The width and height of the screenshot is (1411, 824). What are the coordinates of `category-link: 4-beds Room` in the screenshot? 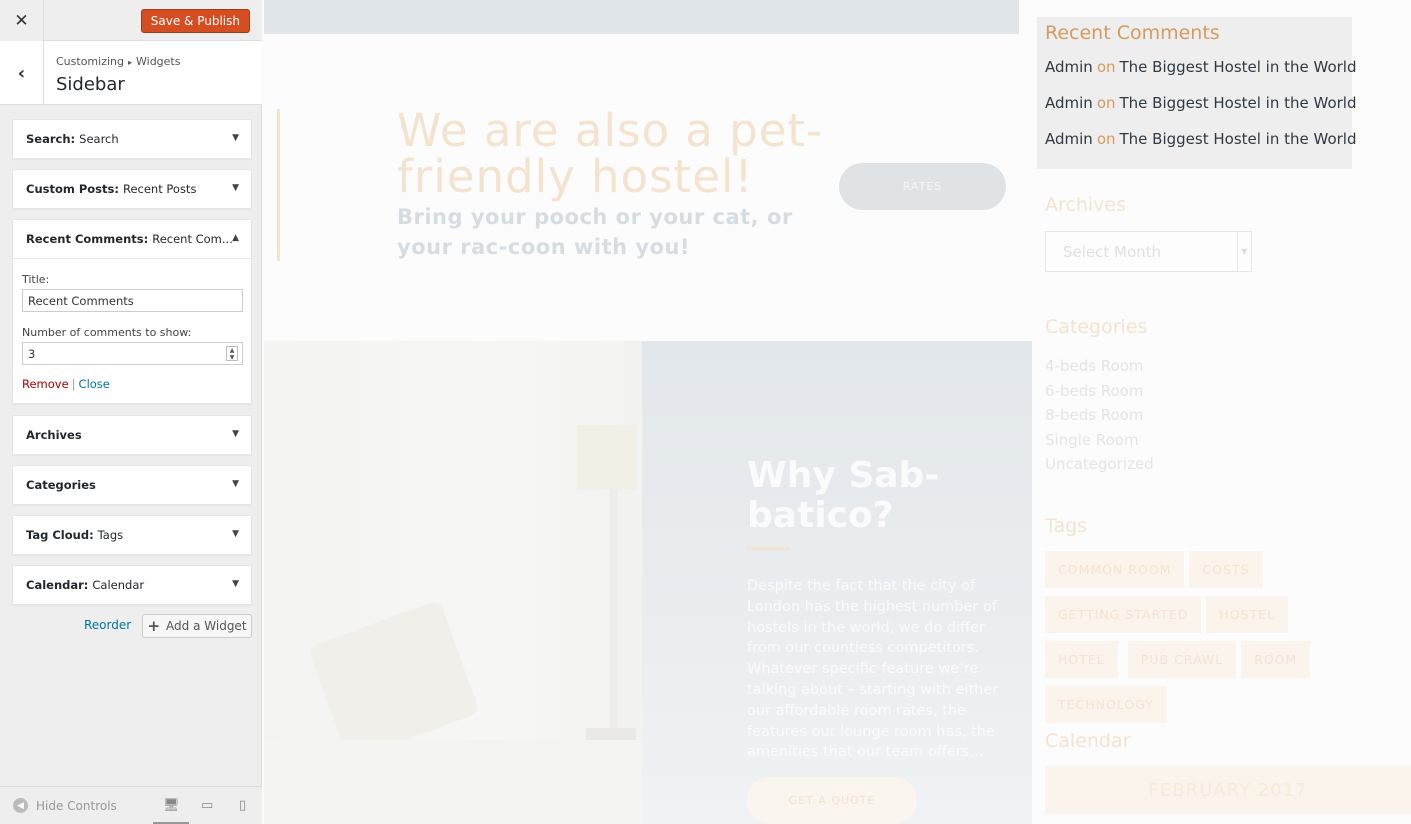 It's located at (1099, 366).